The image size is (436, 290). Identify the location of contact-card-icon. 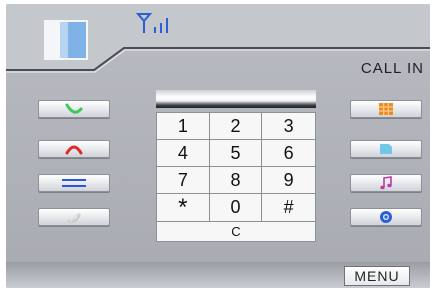
(386, 149).